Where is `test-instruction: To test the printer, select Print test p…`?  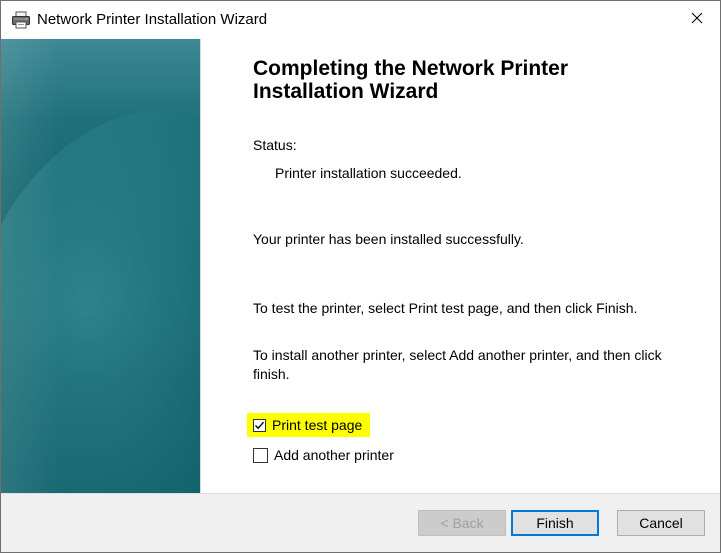
test-instruction: To test the printer, select Print test p… is located at coordinates (445, 308).